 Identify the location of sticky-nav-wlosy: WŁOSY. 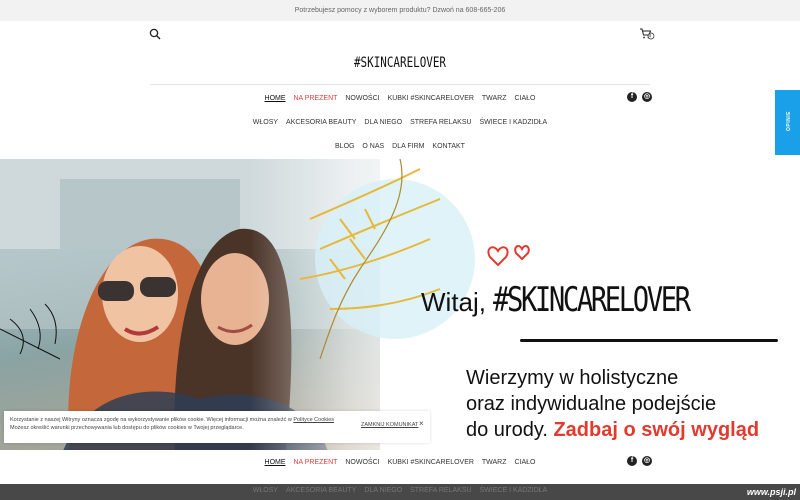
(265, 490).